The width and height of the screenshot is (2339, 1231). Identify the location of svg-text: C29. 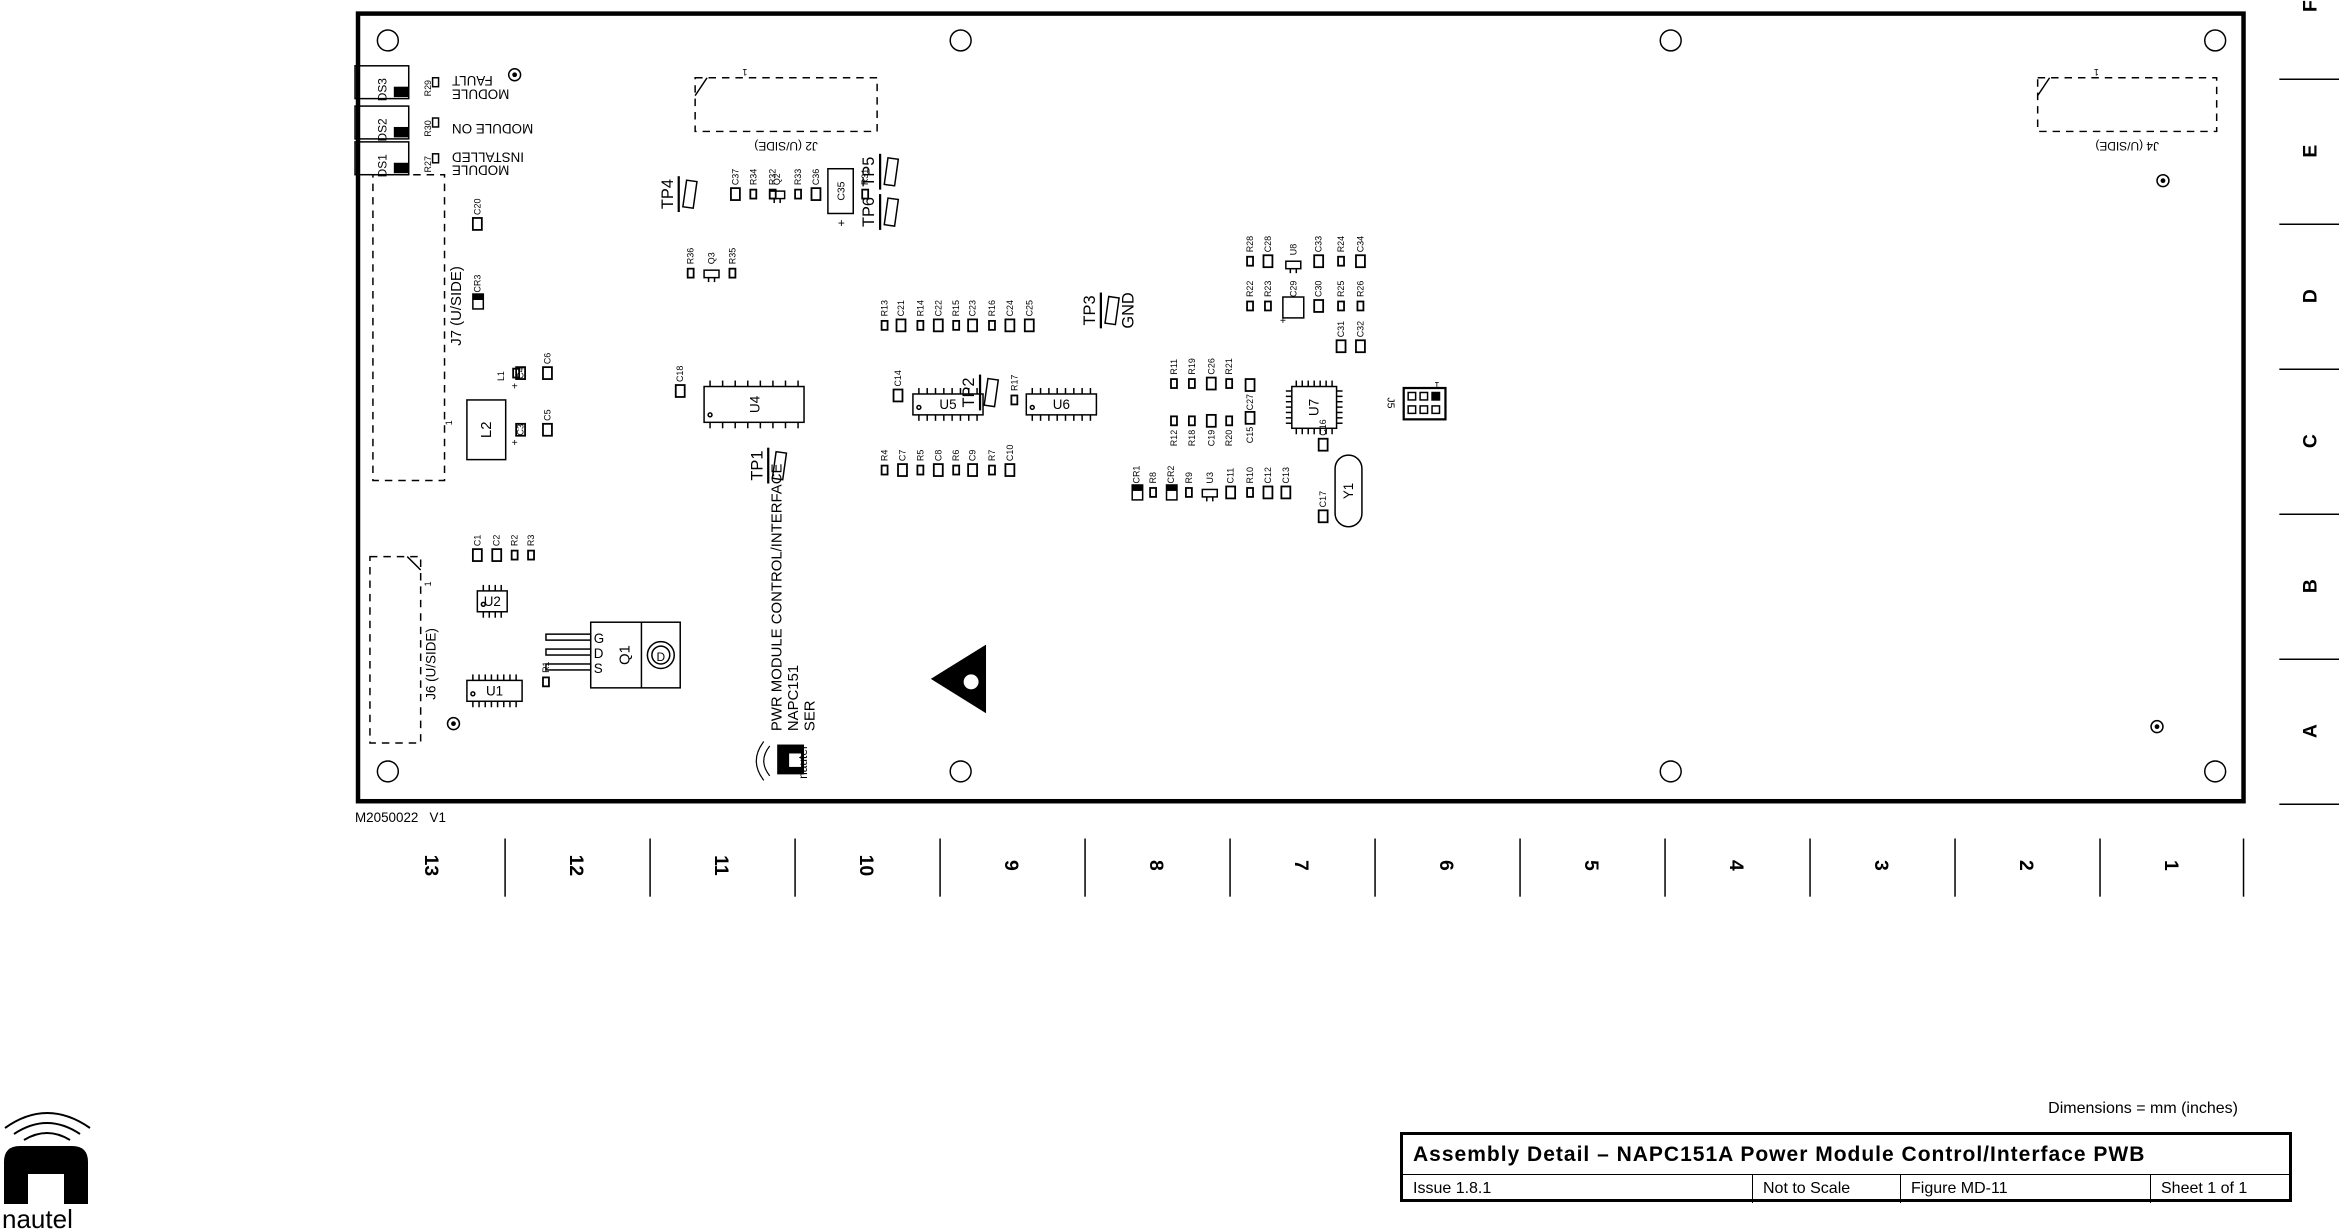
(1293, 289).